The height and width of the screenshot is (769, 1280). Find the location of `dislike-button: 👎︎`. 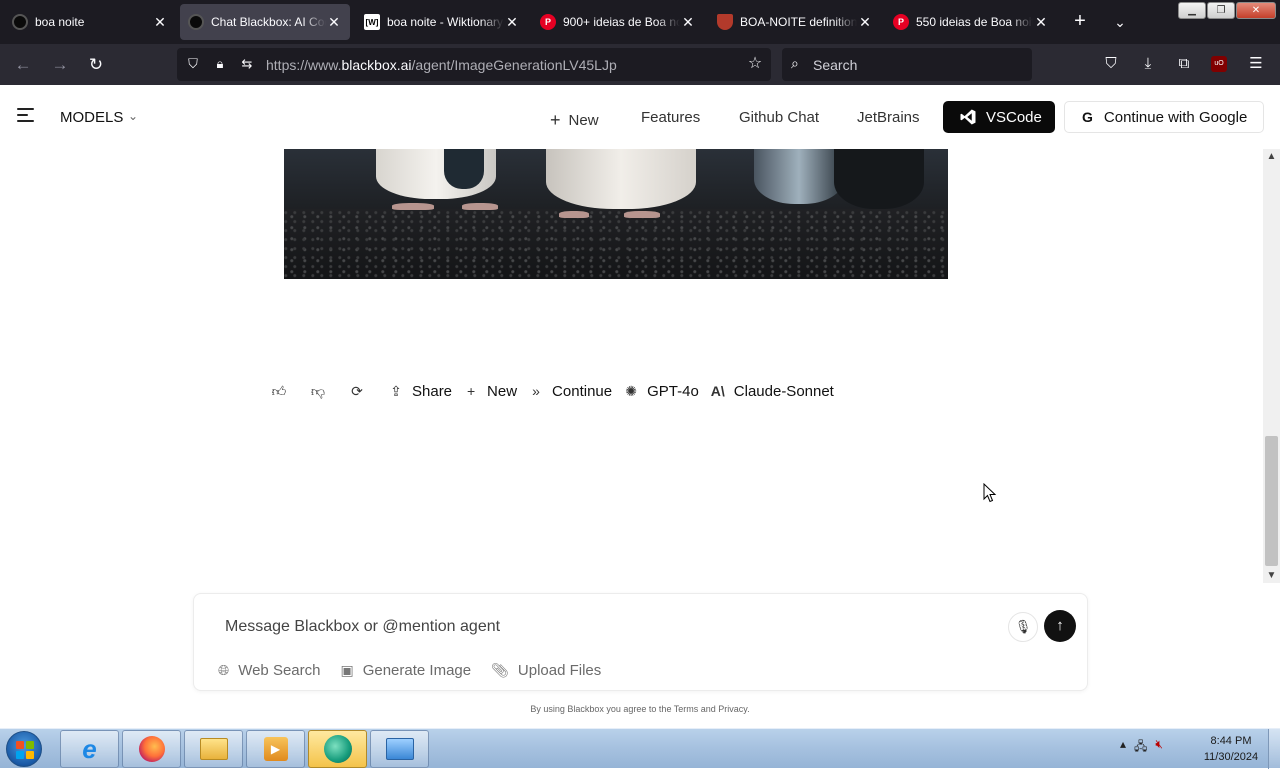

dislike-button: 👎︎ is located at coordinates (321, 391).